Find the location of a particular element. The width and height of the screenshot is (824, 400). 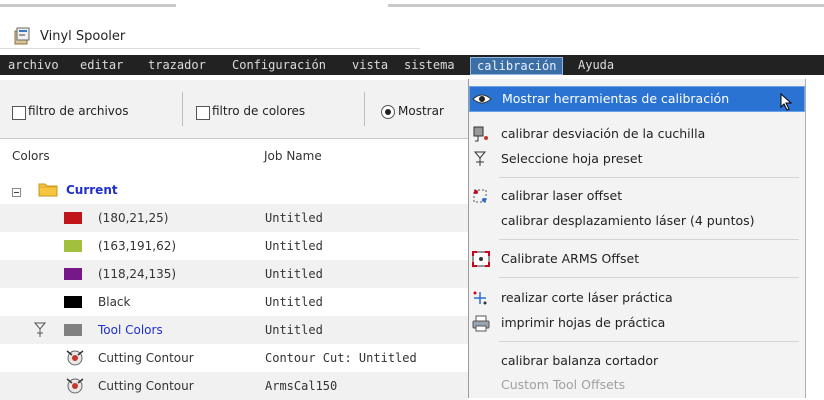

eye-icon is located at coordinates (482, 99).